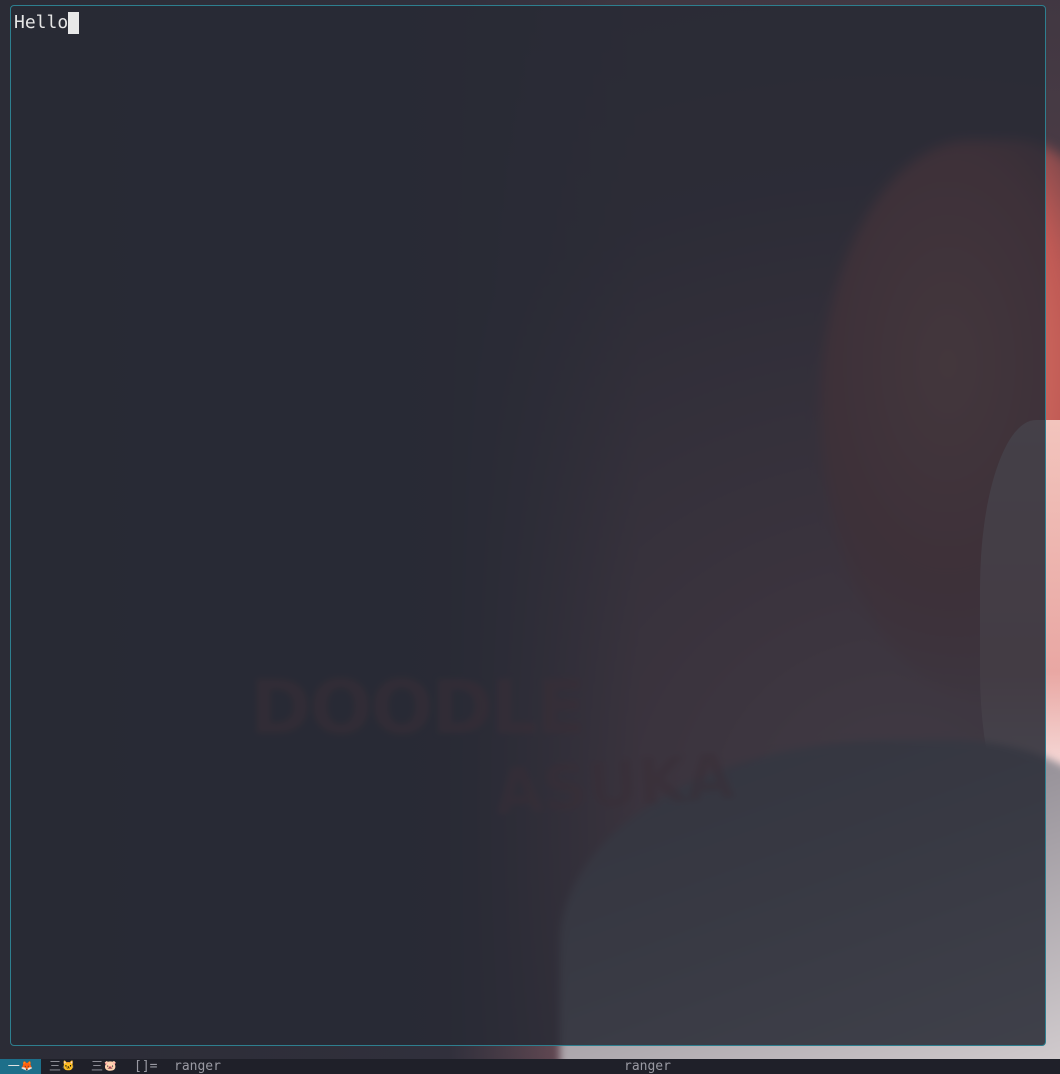 The width and height of the screenshot is (1060, 1074). I want to click on status-bar: 一 🦊 三 🐱 三 🐷 []= ranger ranger, so click(530, 1066).